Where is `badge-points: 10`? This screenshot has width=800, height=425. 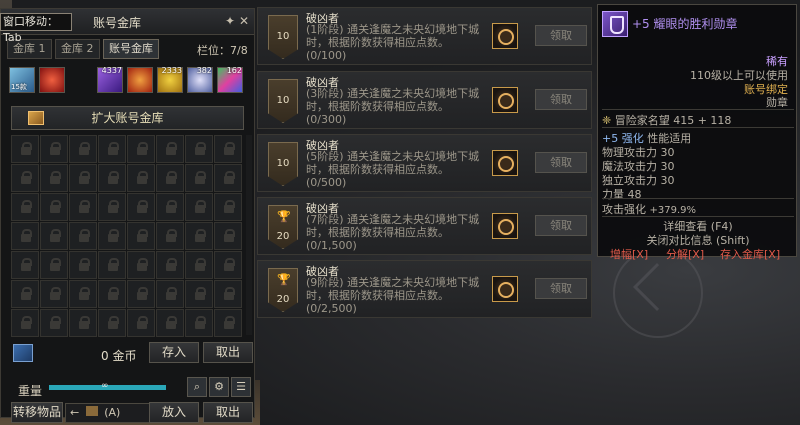
badge-points: 10 is located at coordinates (283, 163).